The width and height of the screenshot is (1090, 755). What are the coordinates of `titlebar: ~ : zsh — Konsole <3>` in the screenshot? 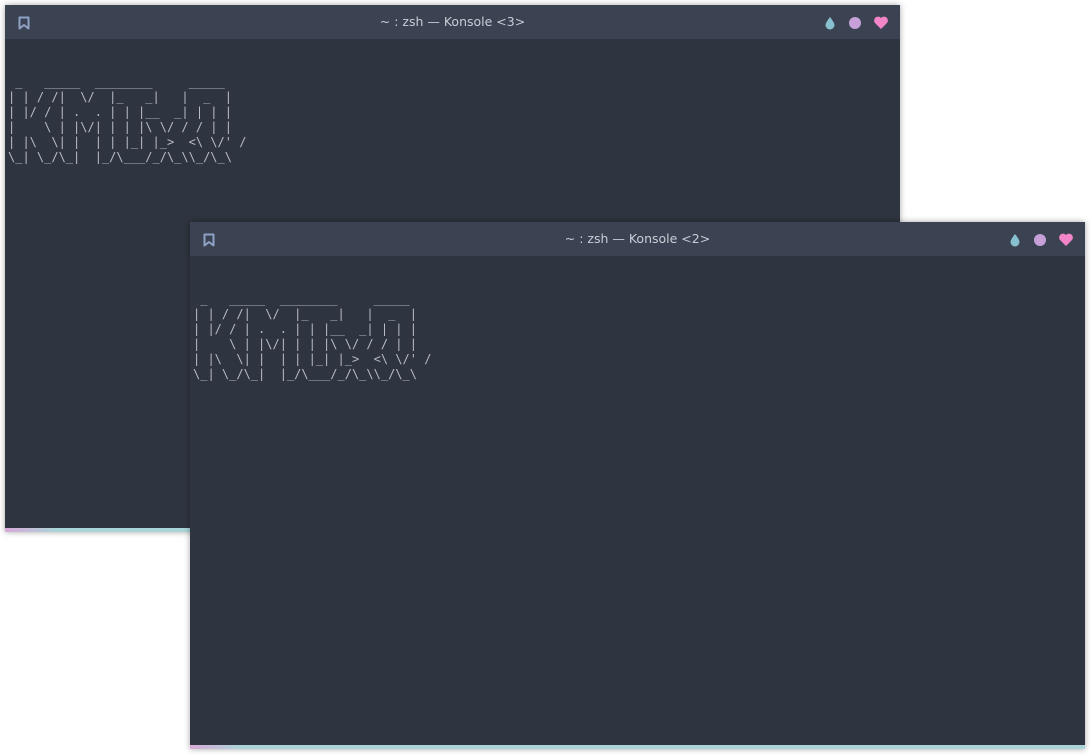 It's located at (452, 22).